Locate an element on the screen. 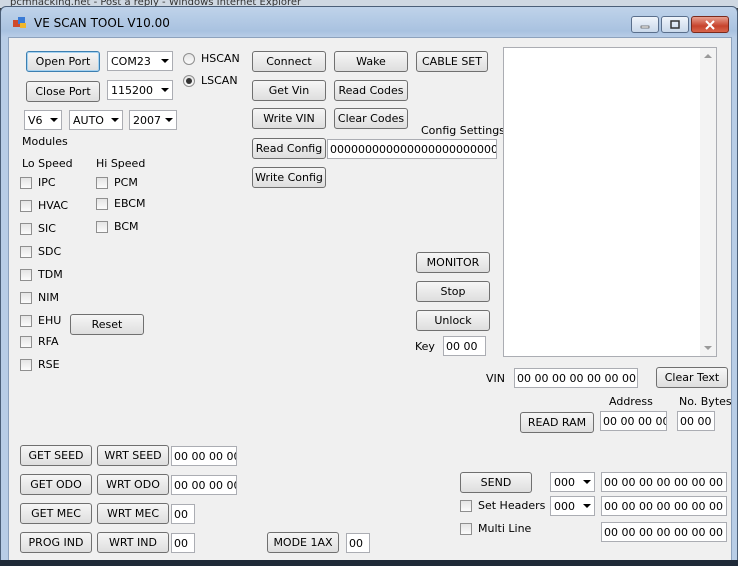 Image resolution: width=738 pixels, height=566 pixels. read-config-button: Read Config is located at coordinates (289, 148).